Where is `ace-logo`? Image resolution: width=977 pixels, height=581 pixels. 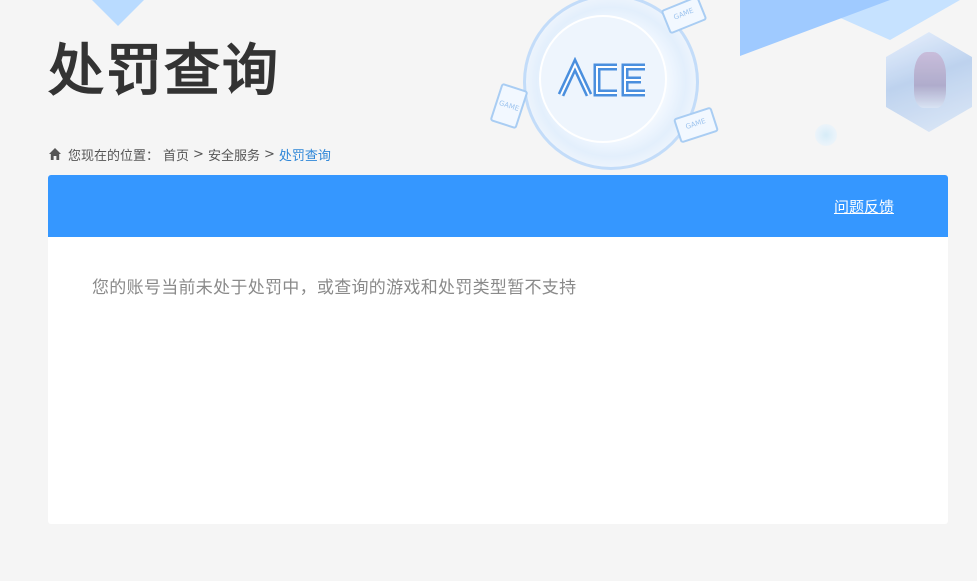 ace-logo is located at coordinates (603, 79).